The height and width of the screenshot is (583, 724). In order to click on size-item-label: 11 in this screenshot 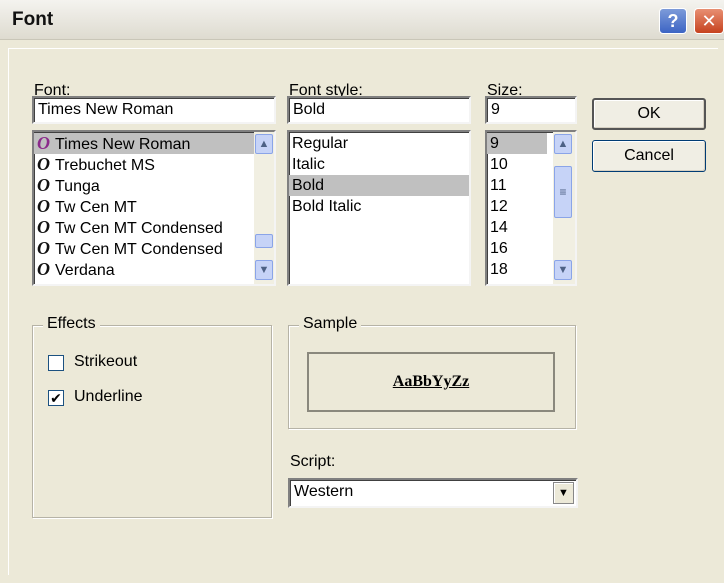, I will do `click(498, 185)`.